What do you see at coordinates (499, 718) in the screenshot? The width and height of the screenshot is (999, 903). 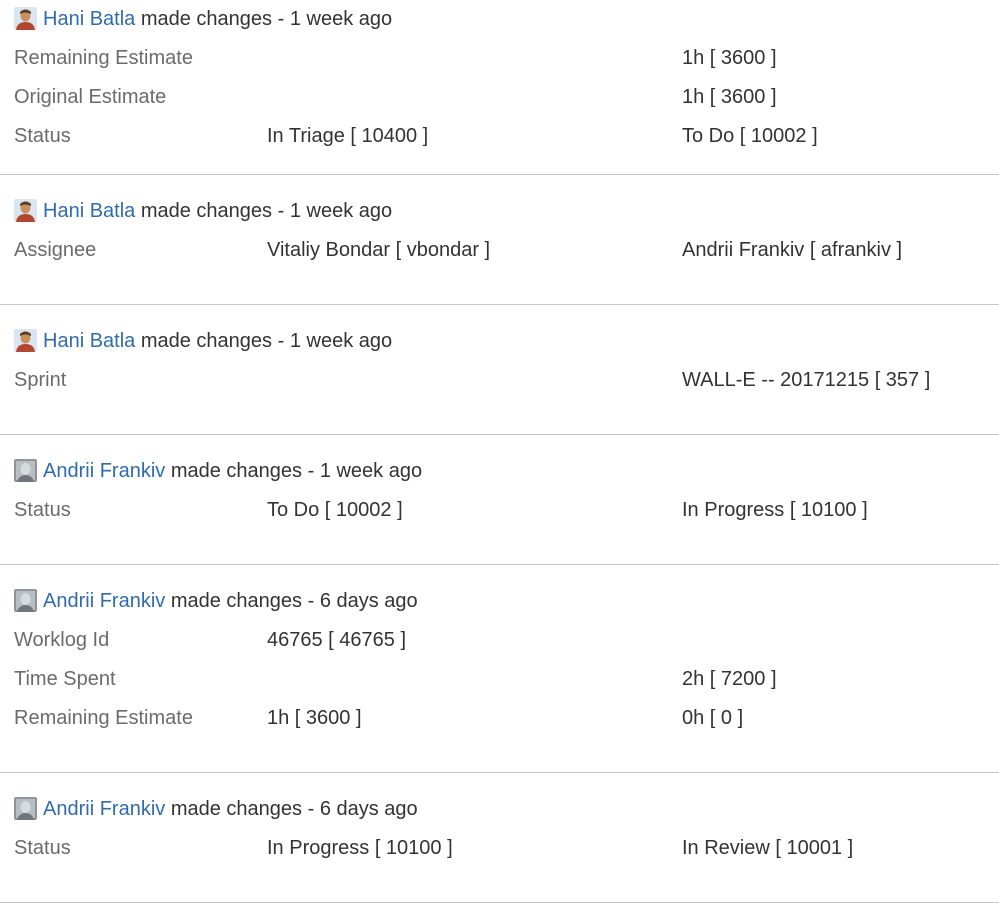 I see `change-row: Remaining Estimate 1h [ 3600 ] 0h [ 0 ]` at bounding box center [499, 718].